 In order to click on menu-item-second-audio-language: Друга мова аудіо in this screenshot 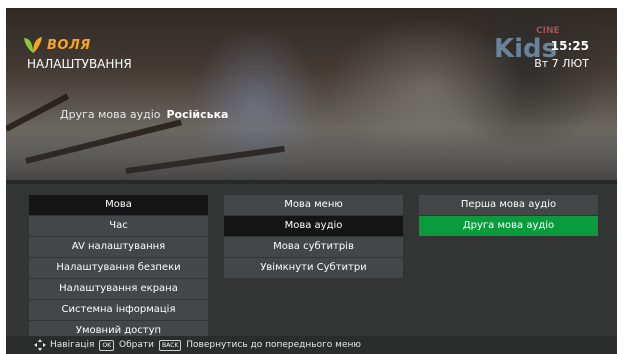, I will do `click(508, 226)`.